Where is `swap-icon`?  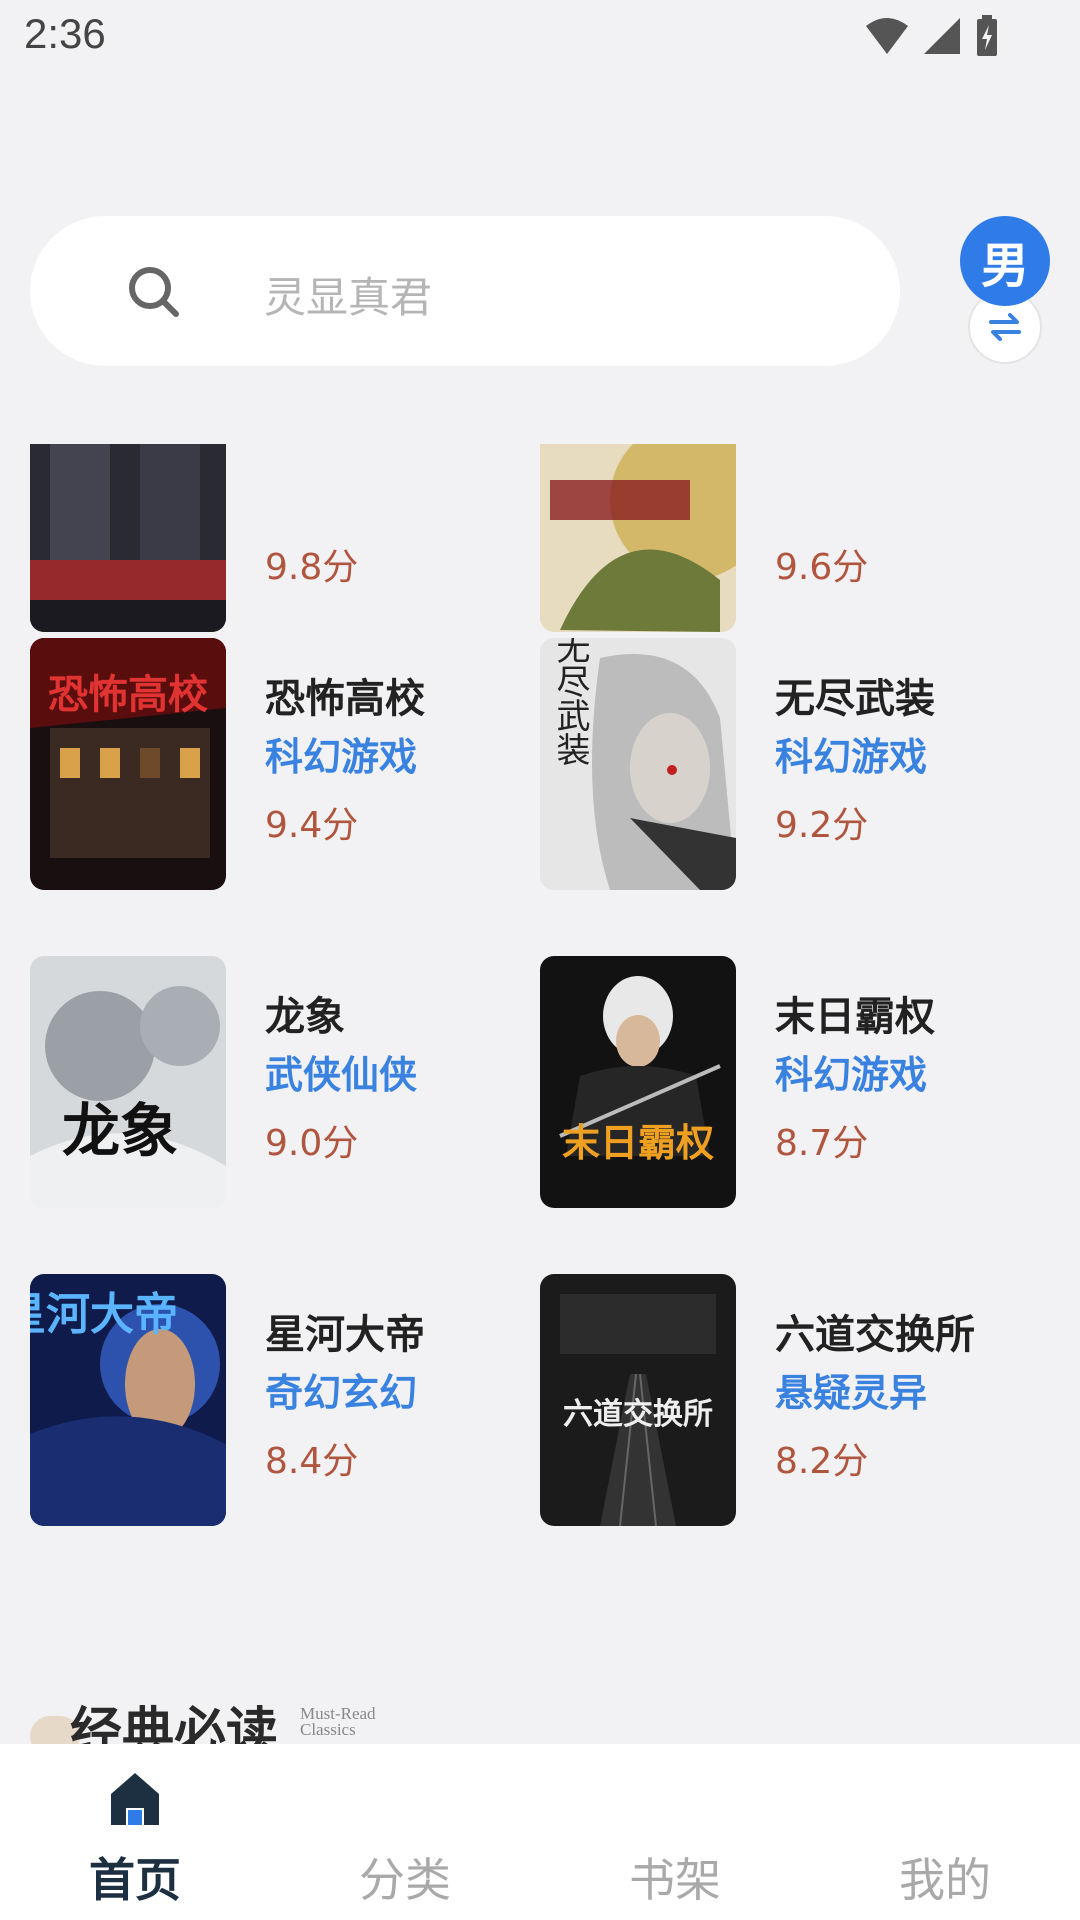
swap-icon is located at coordinates (1005, 327).